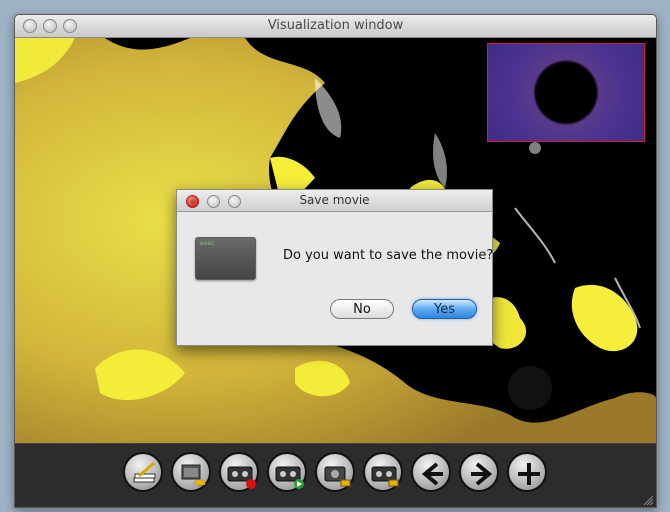 The image size is (670, 512). I want to click on dialog-titlebar: Save movie, so click(334, 201).